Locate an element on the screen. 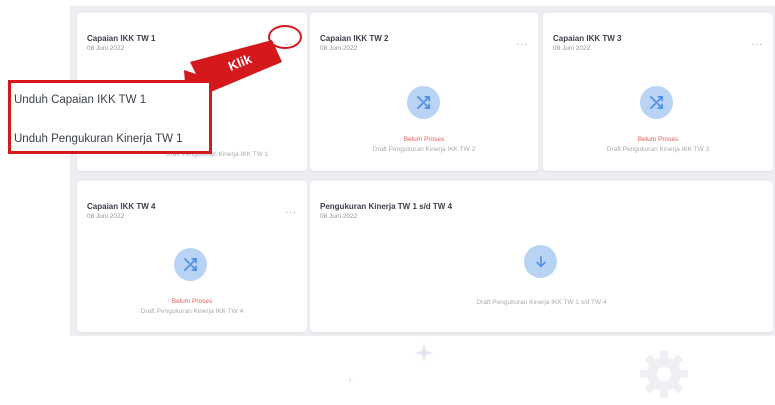 The width and height of the screenshot is (775, 405). card-subtitle: Draft Pengukuran Kinerja IKK TW 2 is located at coordinates (424, 149).